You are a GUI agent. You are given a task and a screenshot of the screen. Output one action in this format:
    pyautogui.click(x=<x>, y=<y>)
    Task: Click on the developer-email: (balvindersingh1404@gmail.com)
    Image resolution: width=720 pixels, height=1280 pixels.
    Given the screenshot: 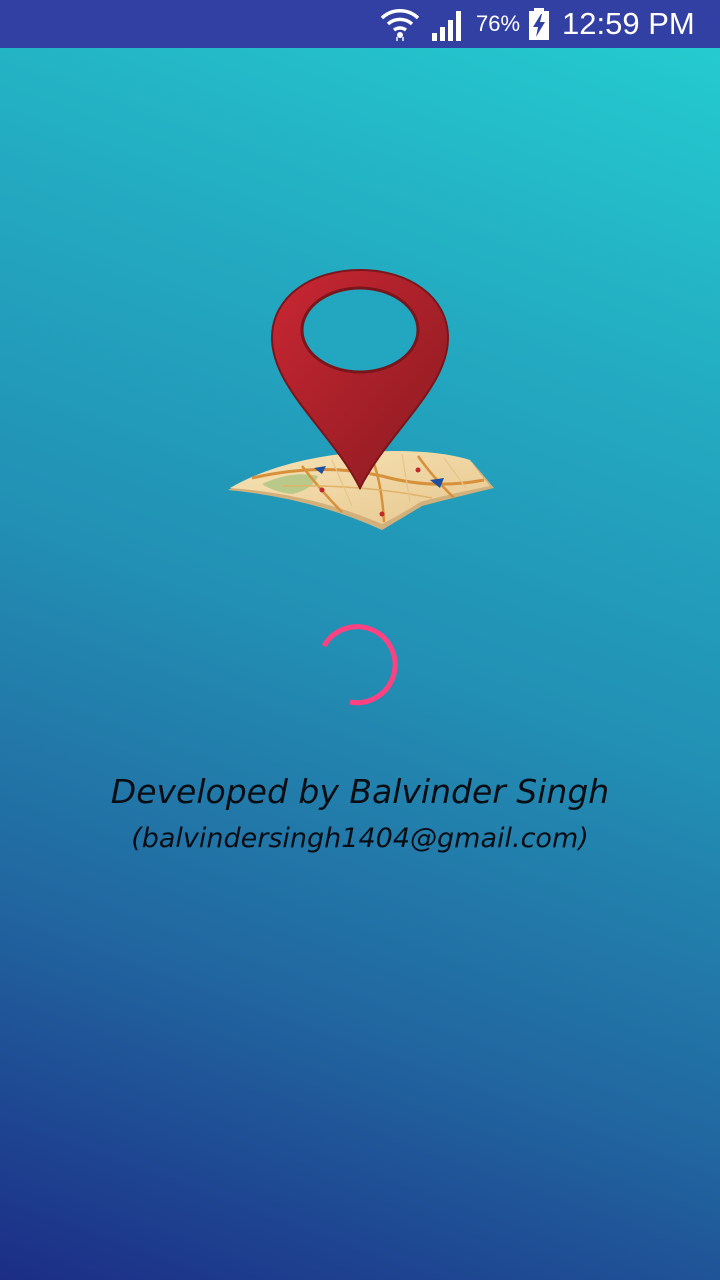 What is the action you would take?
    pyautogui.click(x=360, y=838)
    